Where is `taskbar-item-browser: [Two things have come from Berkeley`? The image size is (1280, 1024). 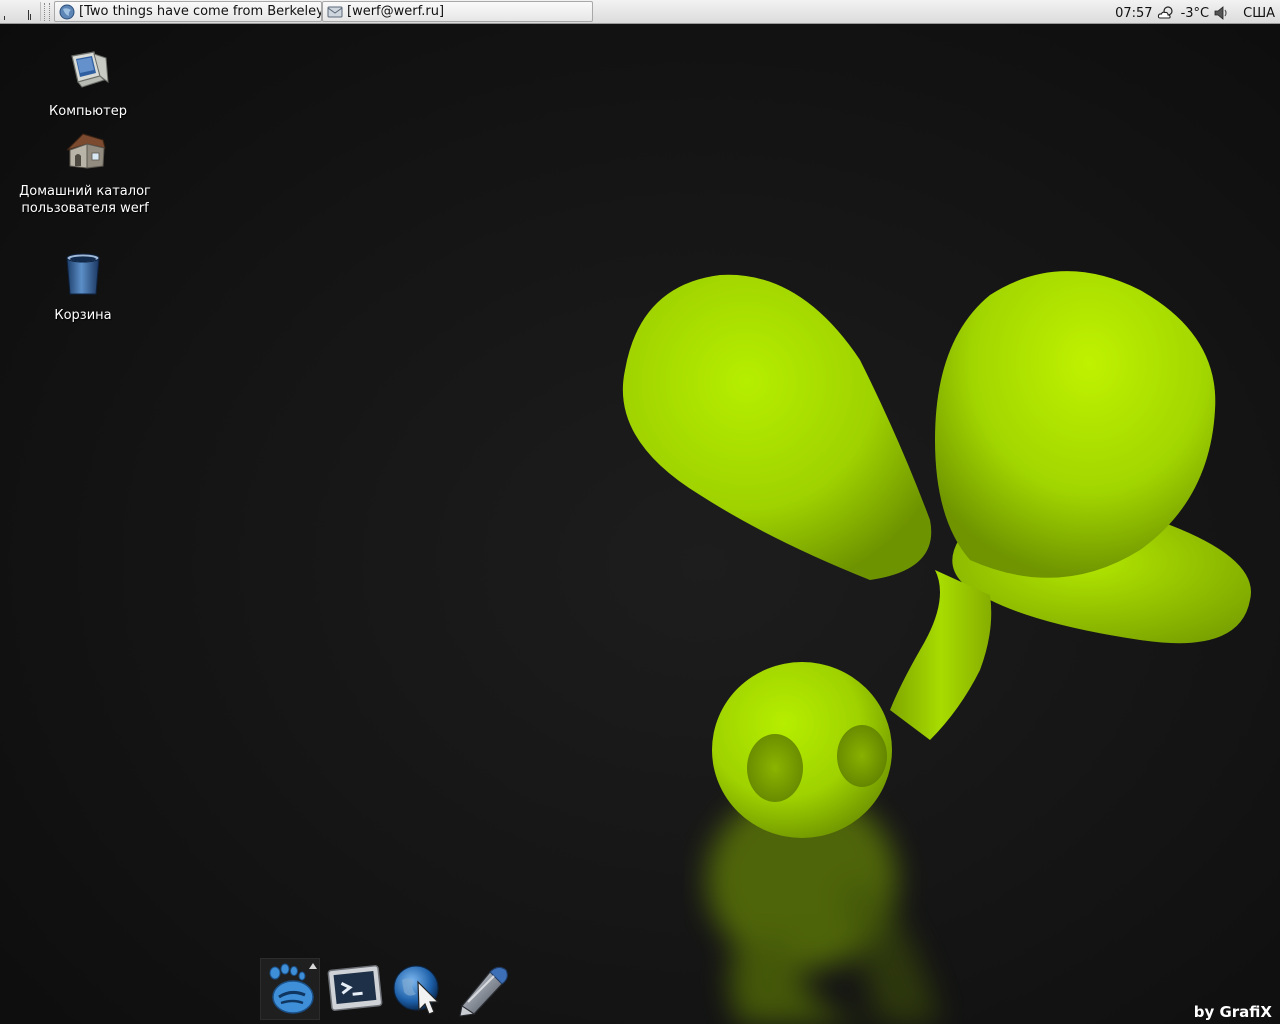 taskbar-item-browser: [Two things have come from Berkeley is located at coordinates (188, 11).